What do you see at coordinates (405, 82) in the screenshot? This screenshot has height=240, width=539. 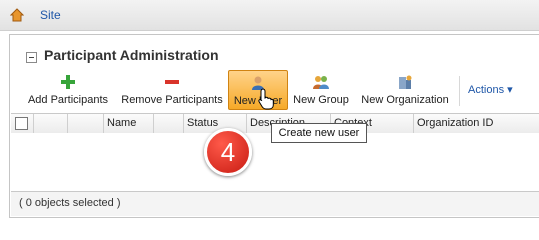 I see `organization-icon` at bounding box center [405, 82].